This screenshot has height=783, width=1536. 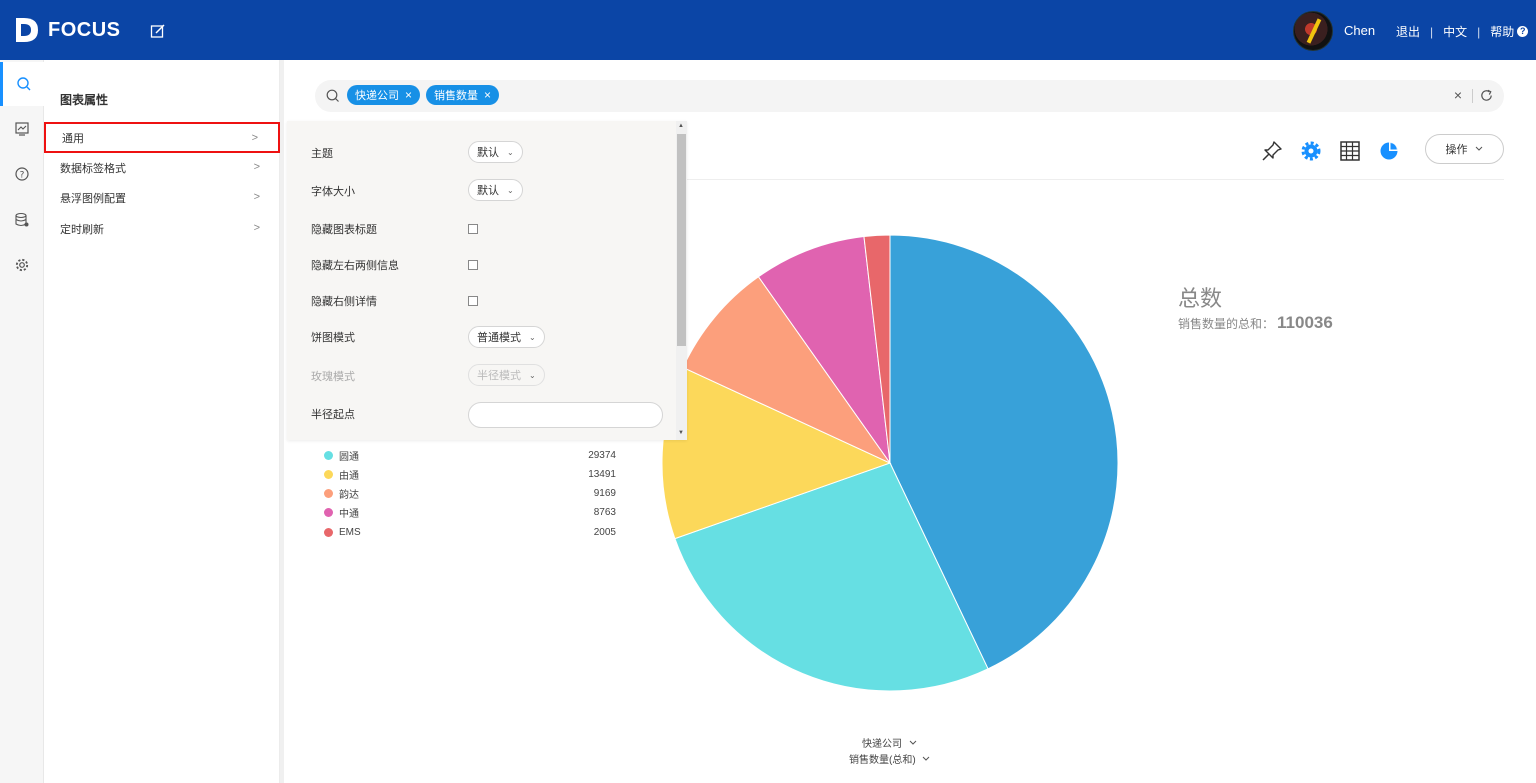 What do you see at coordinates (1458, 95) in the screenshot?
I see `clear-search-icon: ×` at bounding box center [1458, 95].